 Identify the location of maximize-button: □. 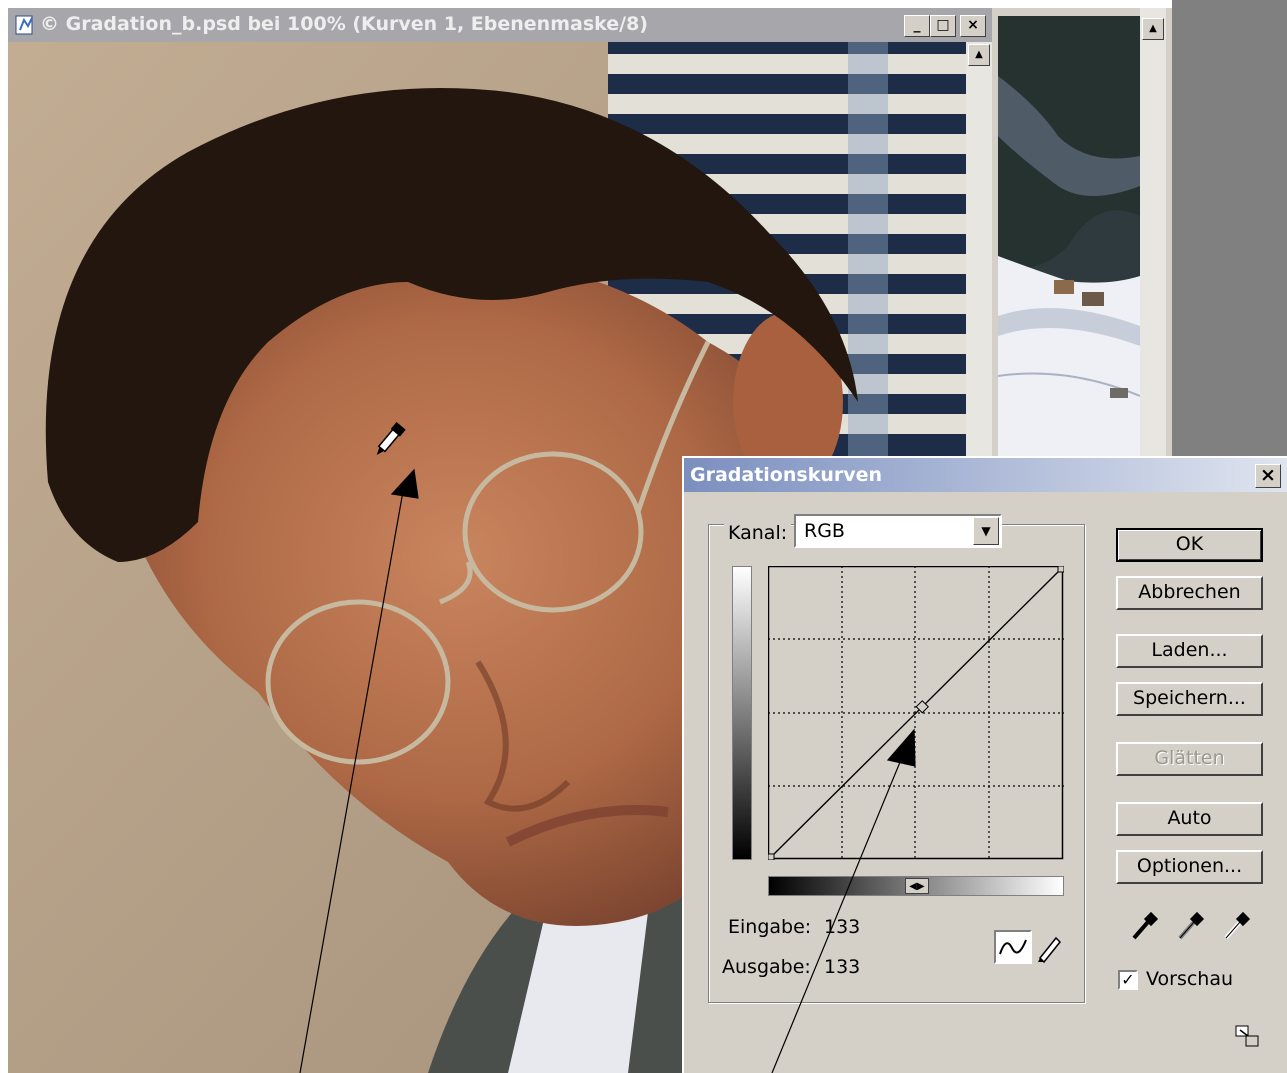
(943, 26).